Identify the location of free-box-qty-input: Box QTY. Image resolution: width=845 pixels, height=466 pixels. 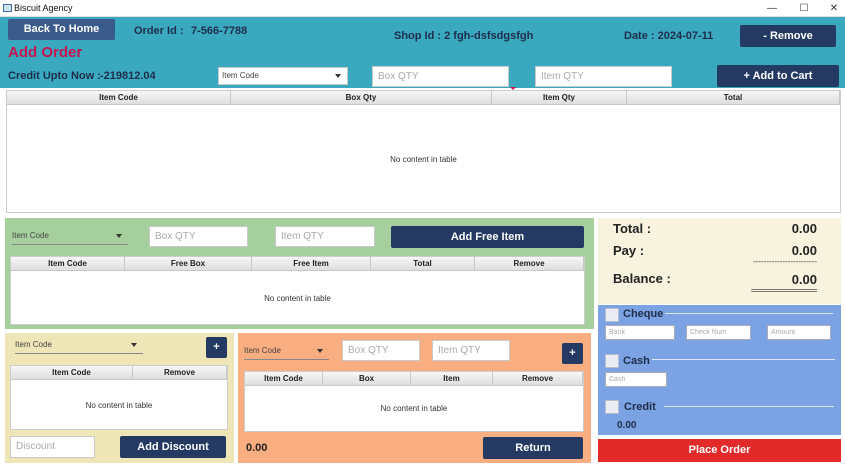
(198, 236).